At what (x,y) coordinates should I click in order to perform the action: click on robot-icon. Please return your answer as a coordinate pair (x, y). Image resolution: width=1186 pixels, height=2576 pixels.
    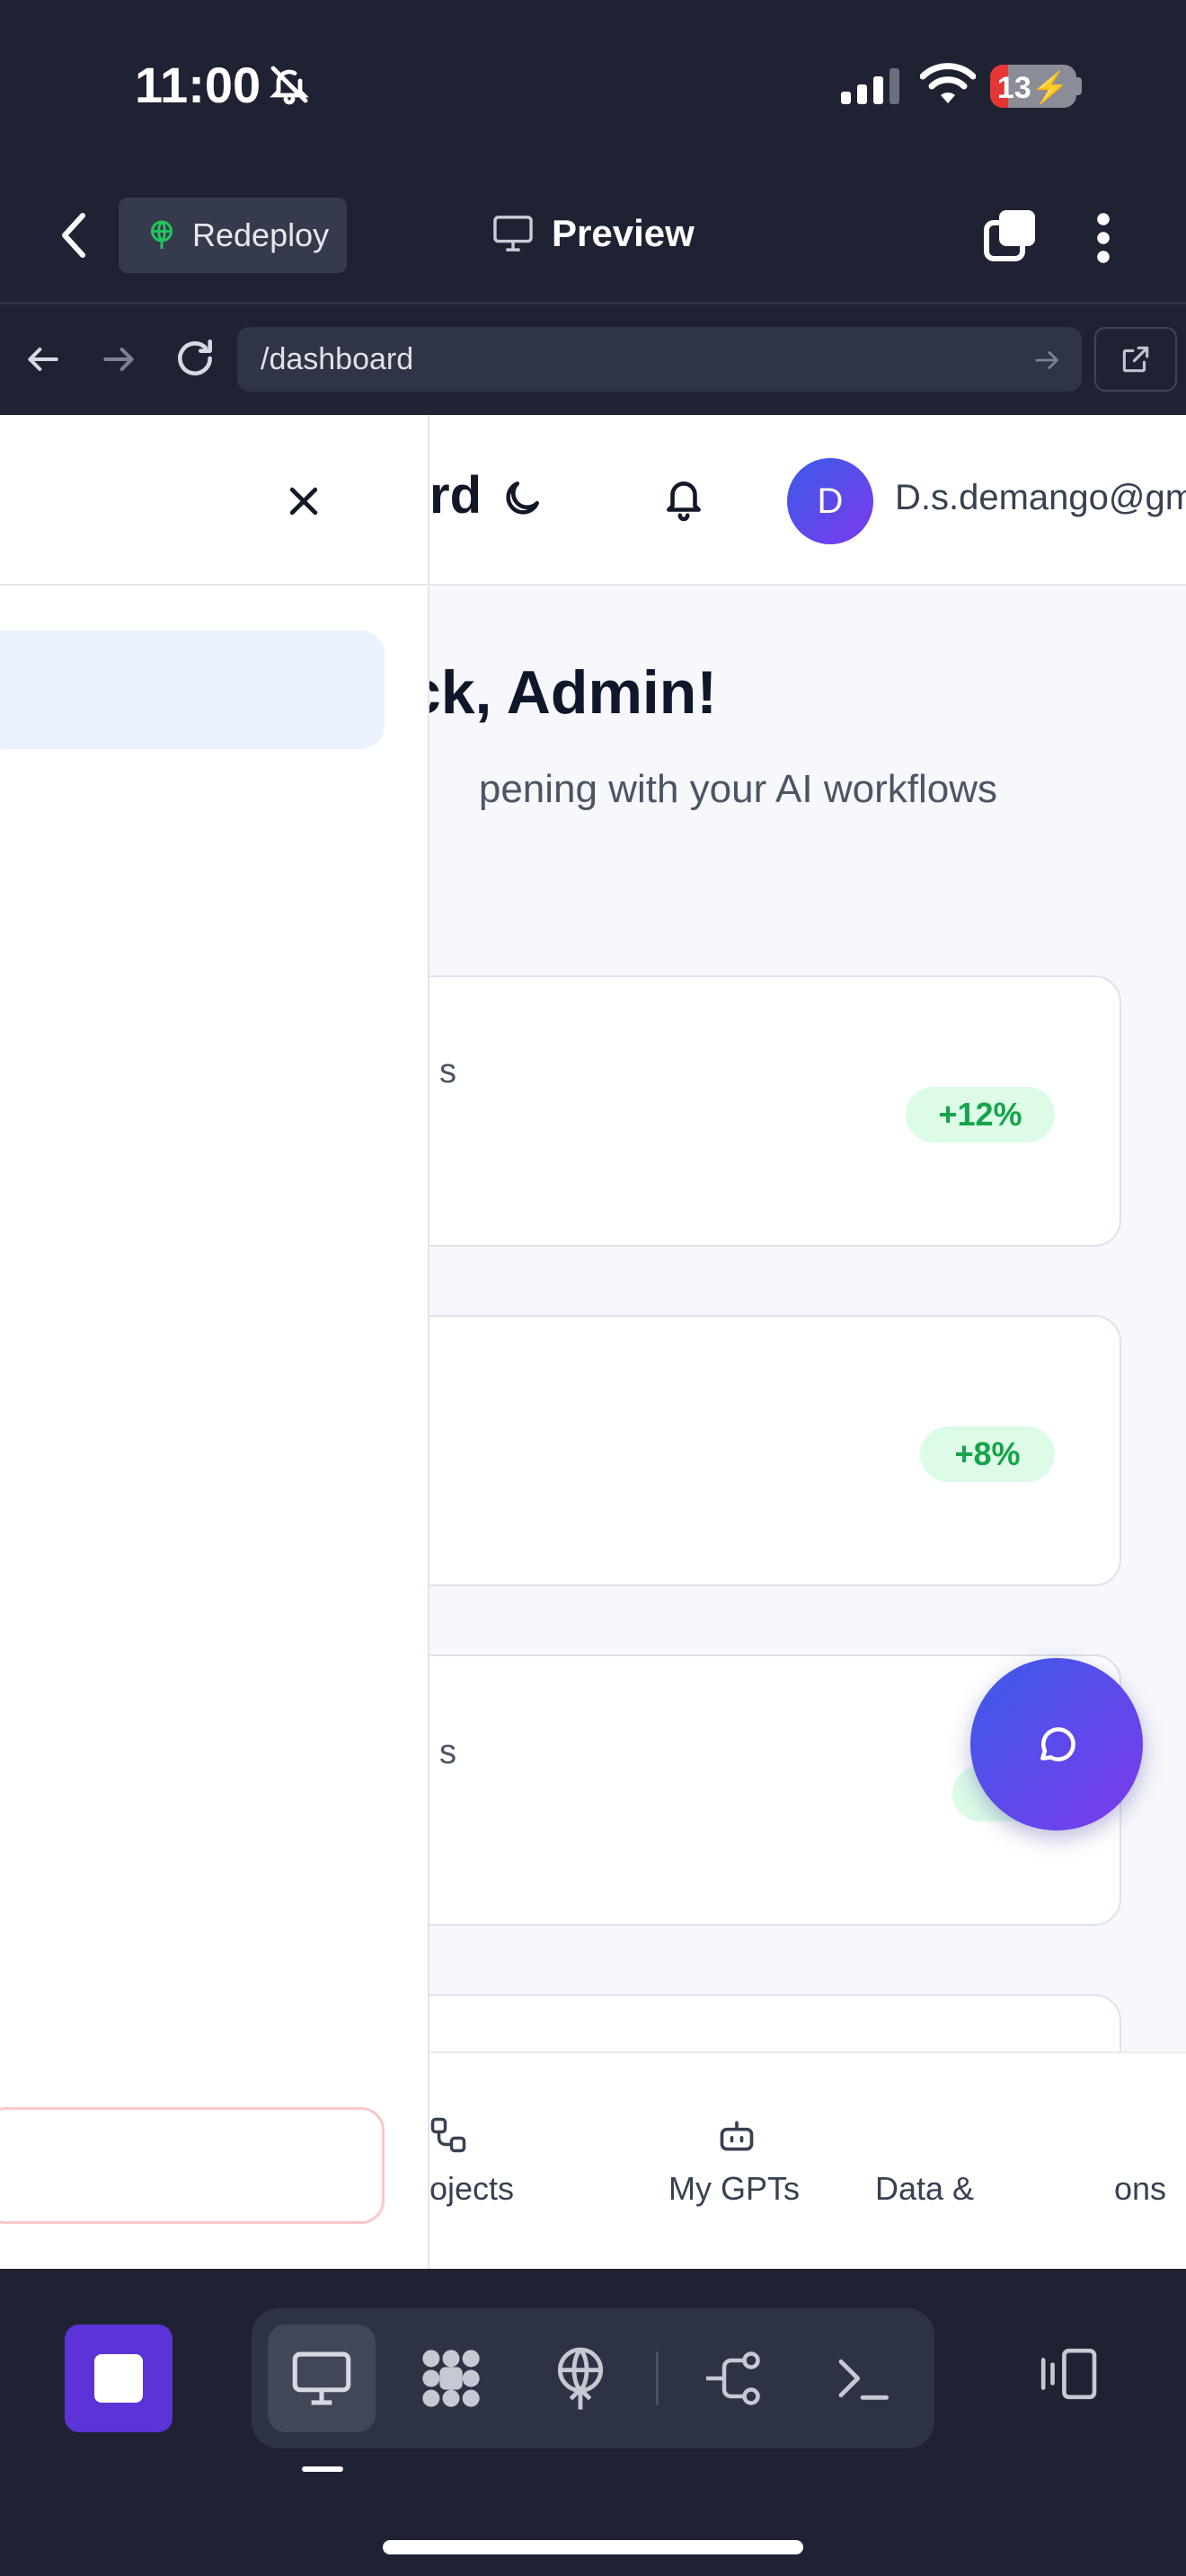
    Looking at the image, I should click on (737, 2136).